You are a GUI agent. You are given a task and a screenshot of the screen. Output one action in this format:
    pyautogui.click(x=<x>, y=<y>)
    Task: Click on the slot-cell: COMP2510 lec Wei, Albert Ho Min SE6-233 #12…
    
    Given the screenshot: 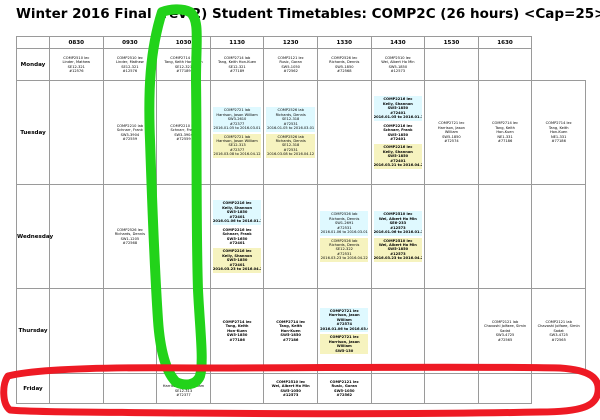 What is the action you would take?
    pyautogui.click(x=398, y=236)
    